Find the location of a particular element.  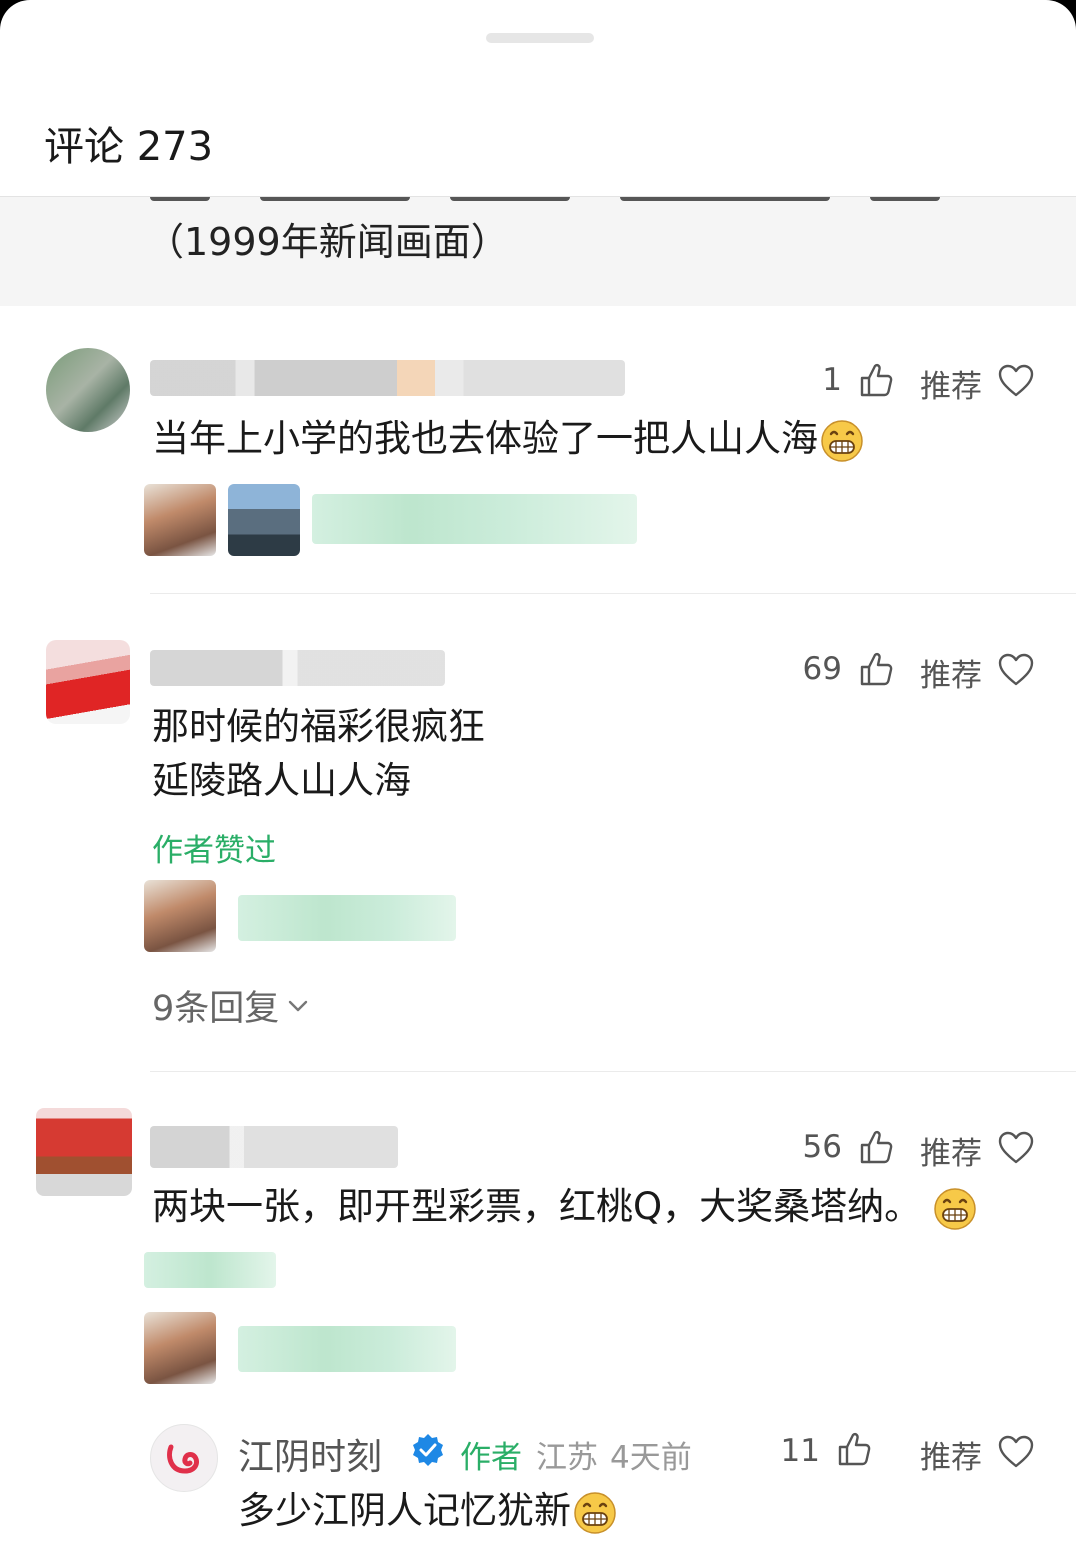

comment-text-line: 那时候的福彩很疯狂 is located at coordinates (318, 726).